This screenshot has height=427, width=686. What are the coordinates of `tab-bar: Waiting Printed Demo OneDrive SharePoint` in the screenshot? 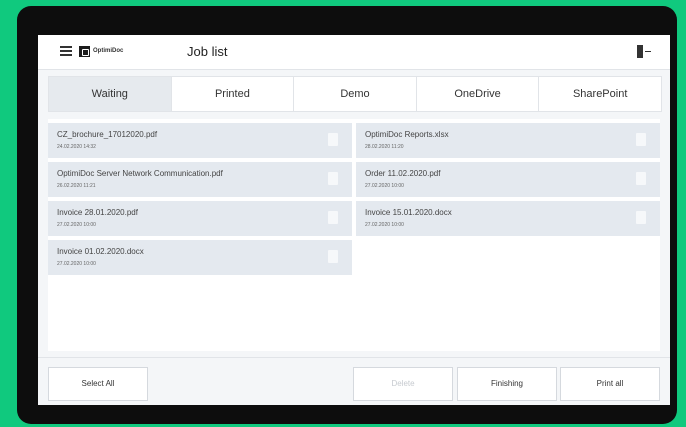 It's located at (355, 94).